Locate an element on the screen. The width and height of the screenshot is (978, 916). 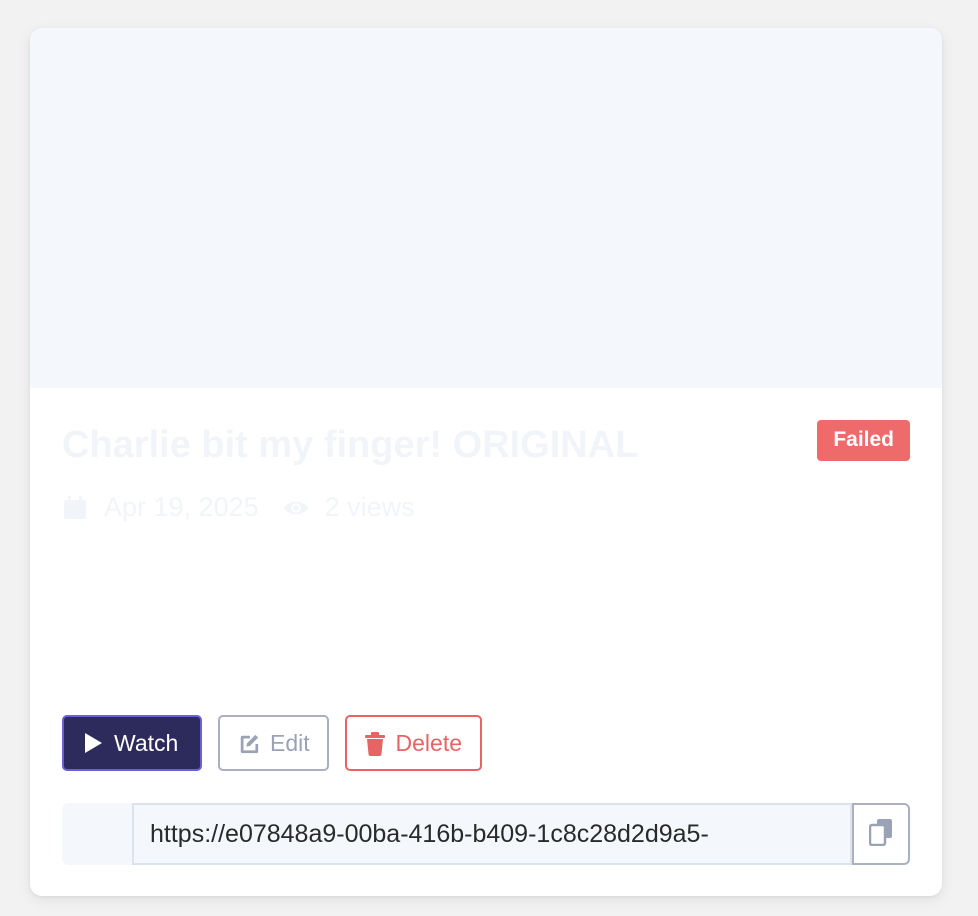
share-url-row is located at coordinates (486, 834).